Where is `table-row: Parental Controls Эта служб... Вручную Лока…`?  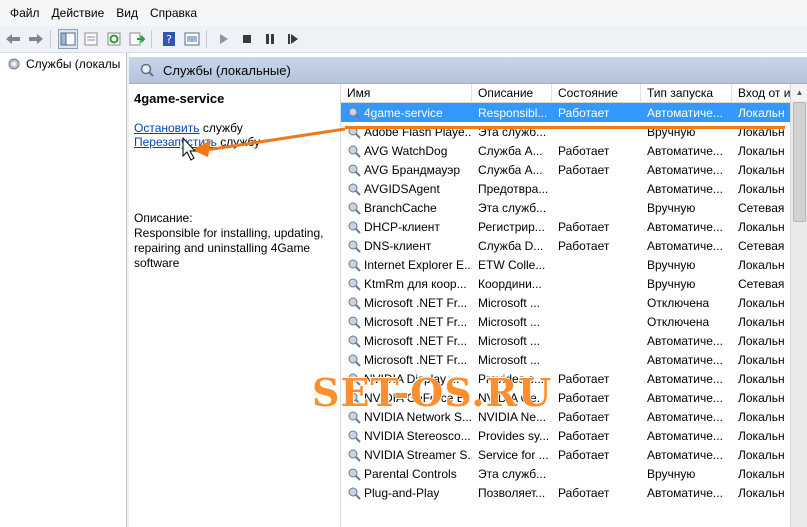 table-row: Parental Controls Эта служб... Вручную Лока… is located at coordinates (566, 473).